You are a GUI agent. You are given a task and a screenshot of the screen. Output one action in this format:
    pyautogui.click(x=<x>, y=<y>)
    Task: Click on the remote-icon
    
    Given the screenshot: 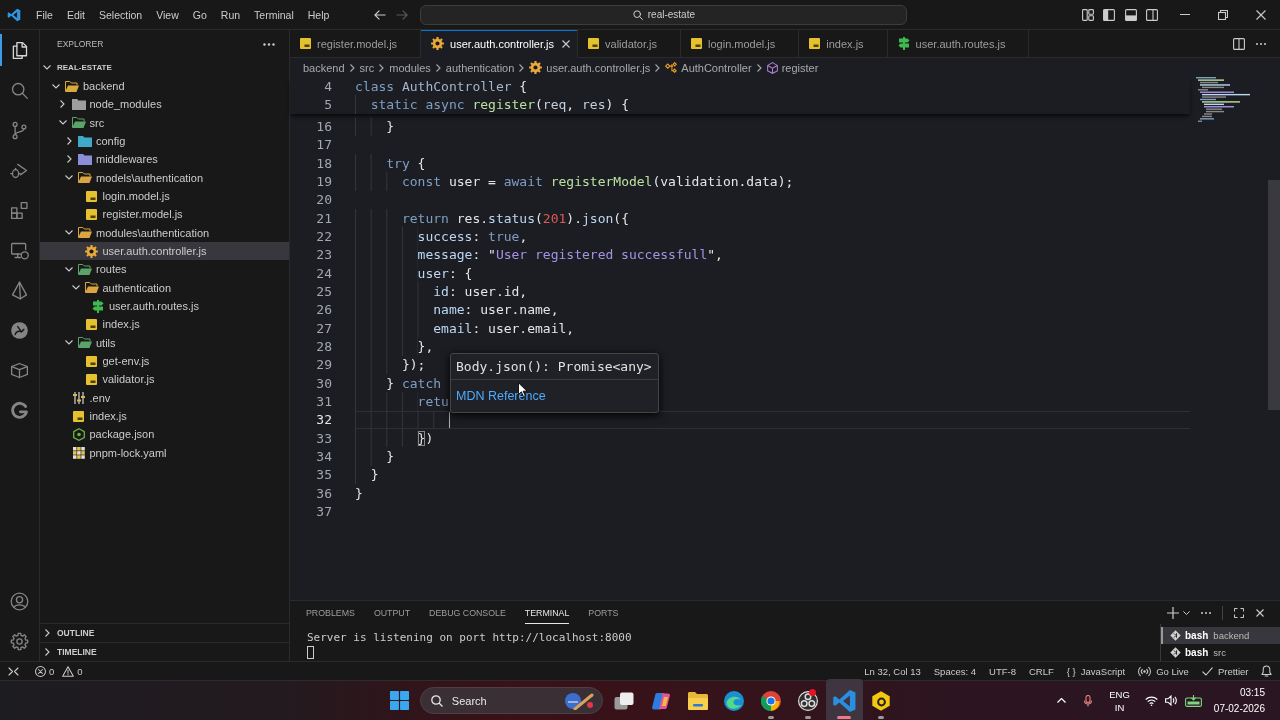 What is the action you would take?
    pyautogui.click(x=13, y=671)
    